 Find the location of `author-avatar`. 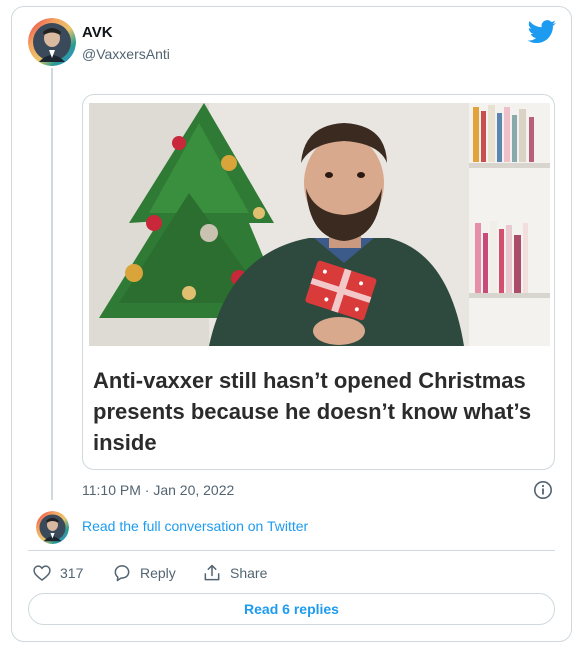

author-avatar is located at coordinates (52, 42).